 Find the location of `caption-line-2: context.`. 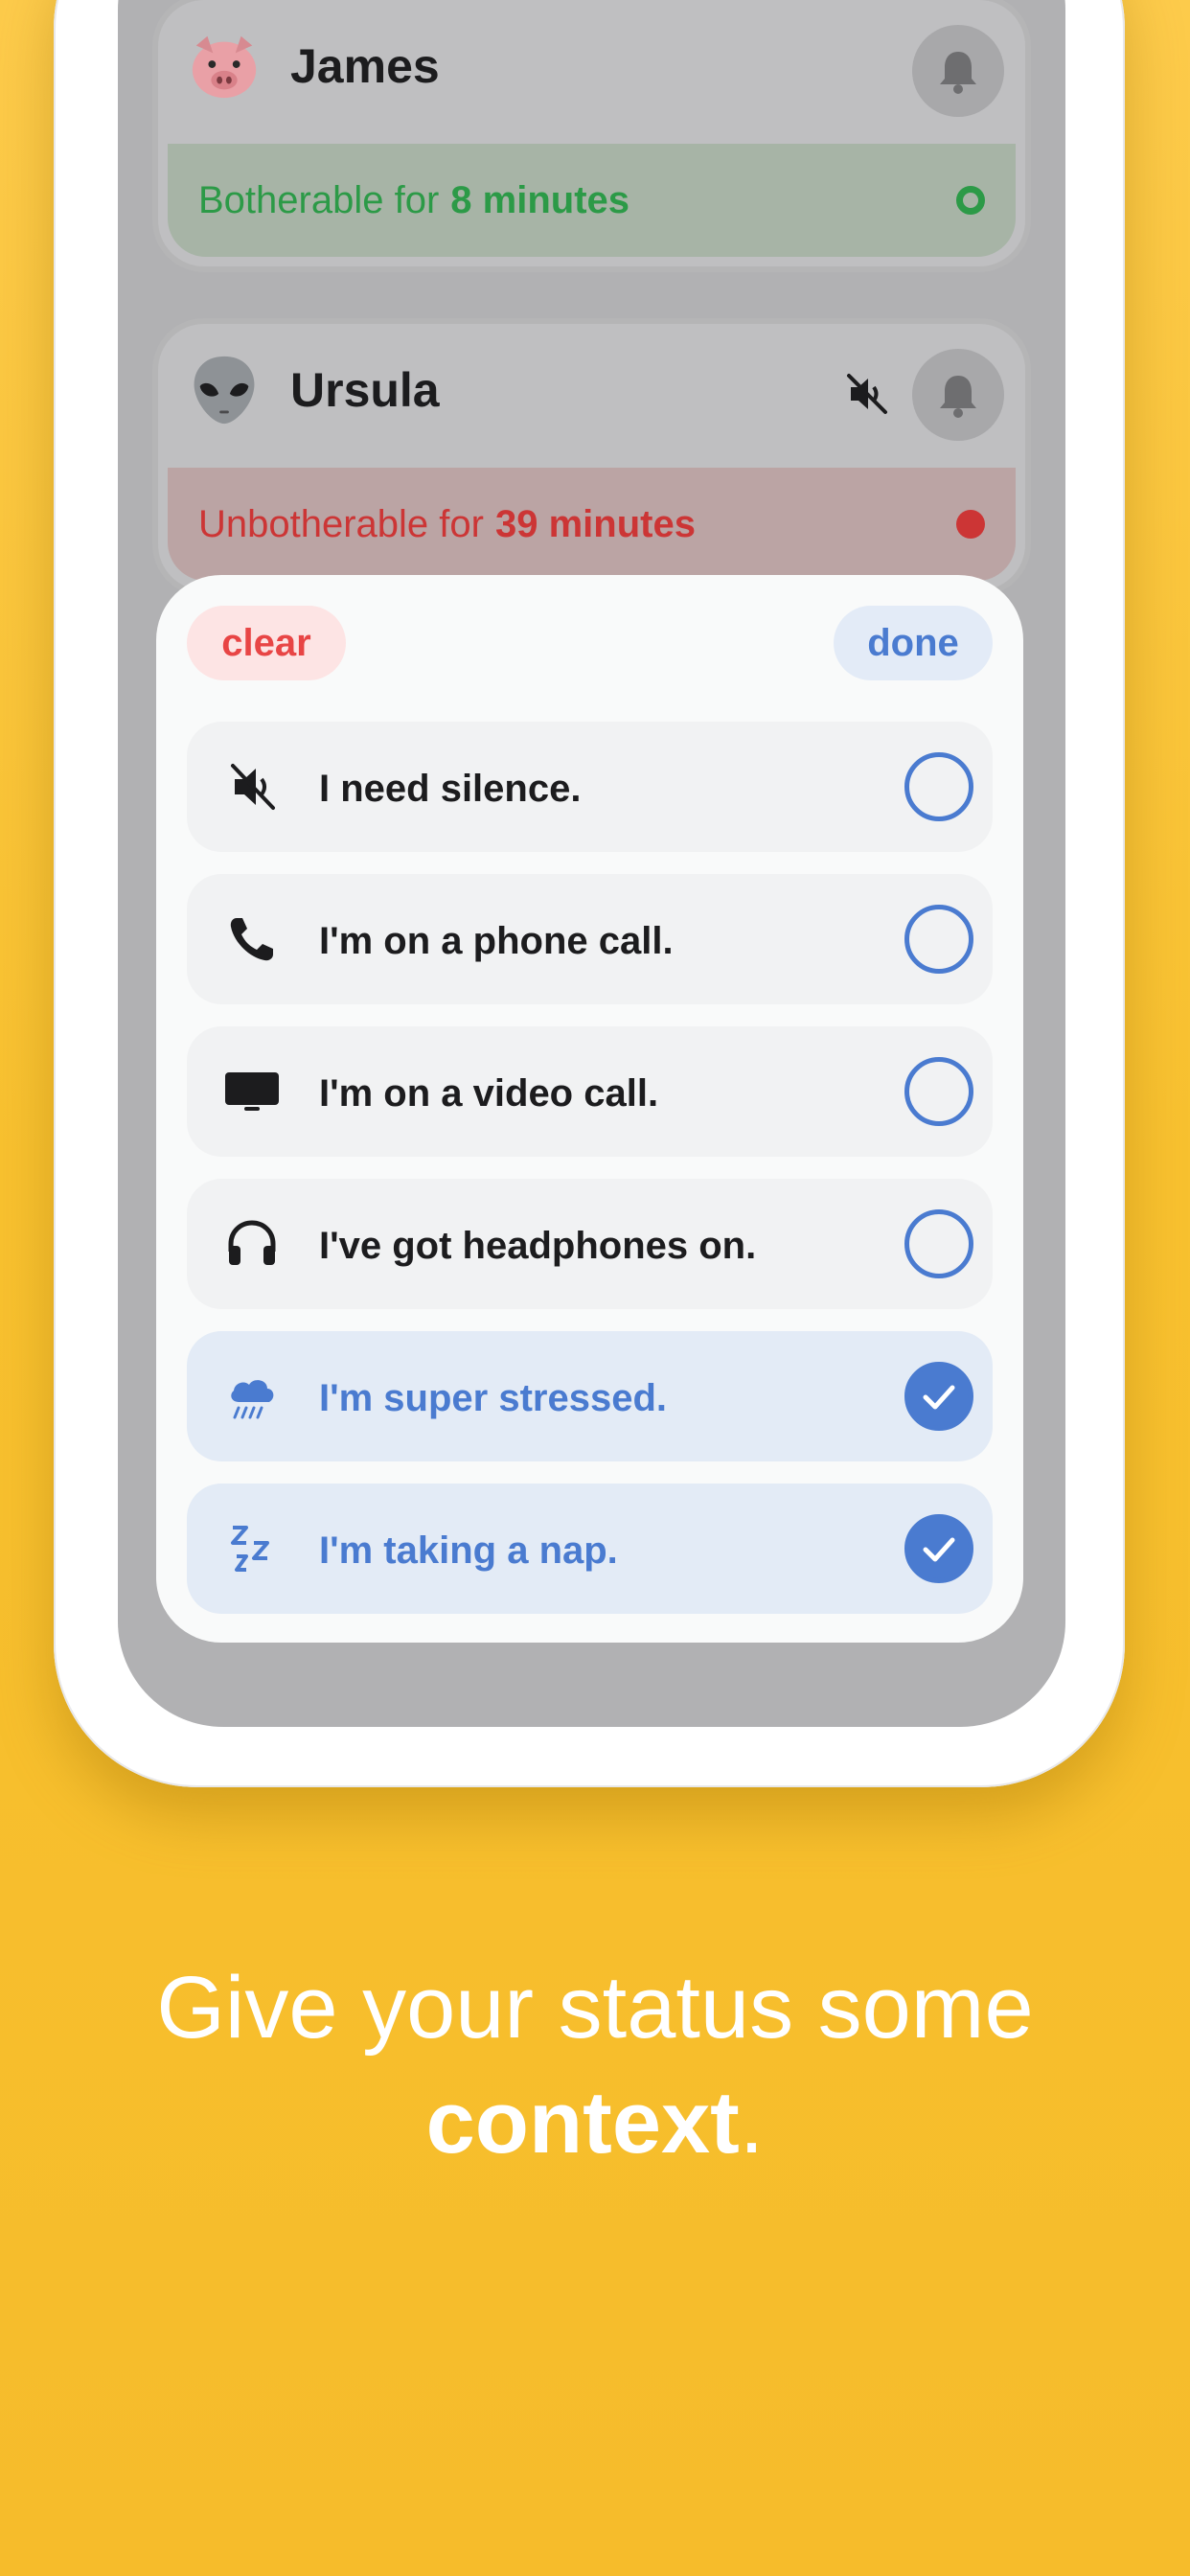

caption-line-2: context. is located at coordinates (595, 2122).